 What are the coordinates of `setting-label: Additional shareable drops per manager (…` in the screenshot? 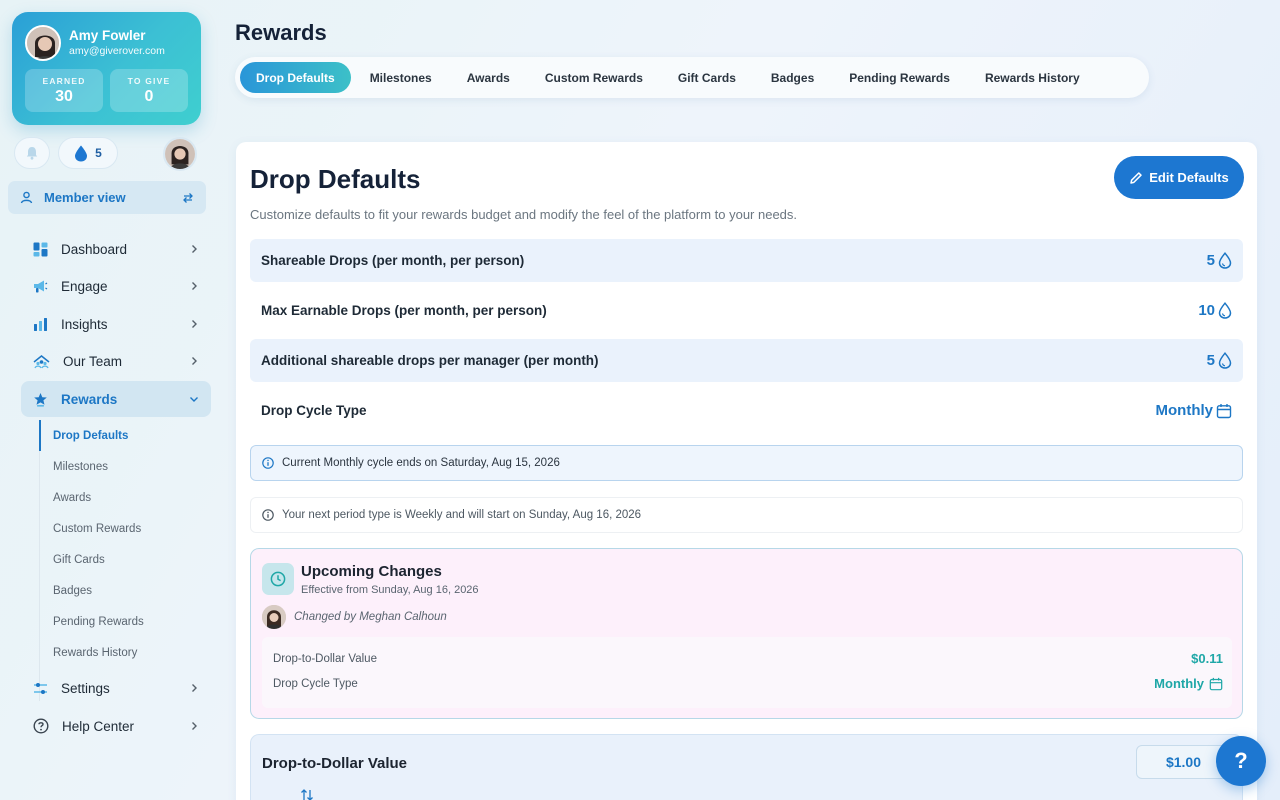 It's located at (430, 360).